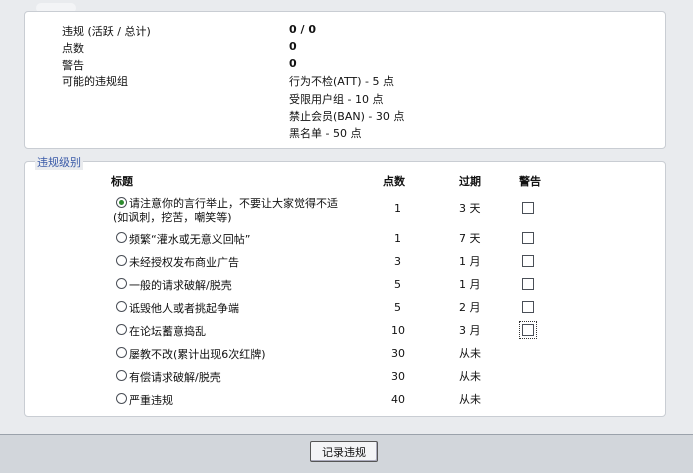 The image size is (693, 473). What do you see at coordinates (397, 261) in the screenshot?
I see `infraction-points: 3` at bounding box center [397, 261].